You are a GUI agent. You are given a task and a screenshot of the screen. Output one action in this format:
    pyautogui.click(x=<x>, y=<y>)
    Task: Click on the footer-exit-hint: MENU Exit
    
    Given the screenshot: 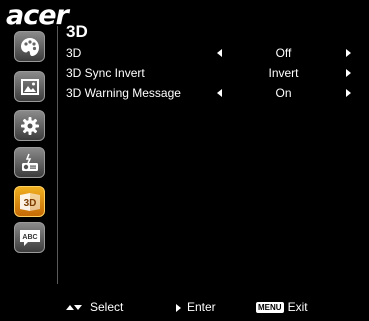 What is the action you would take?
    pyautogui.click(x=282, y=307)
    